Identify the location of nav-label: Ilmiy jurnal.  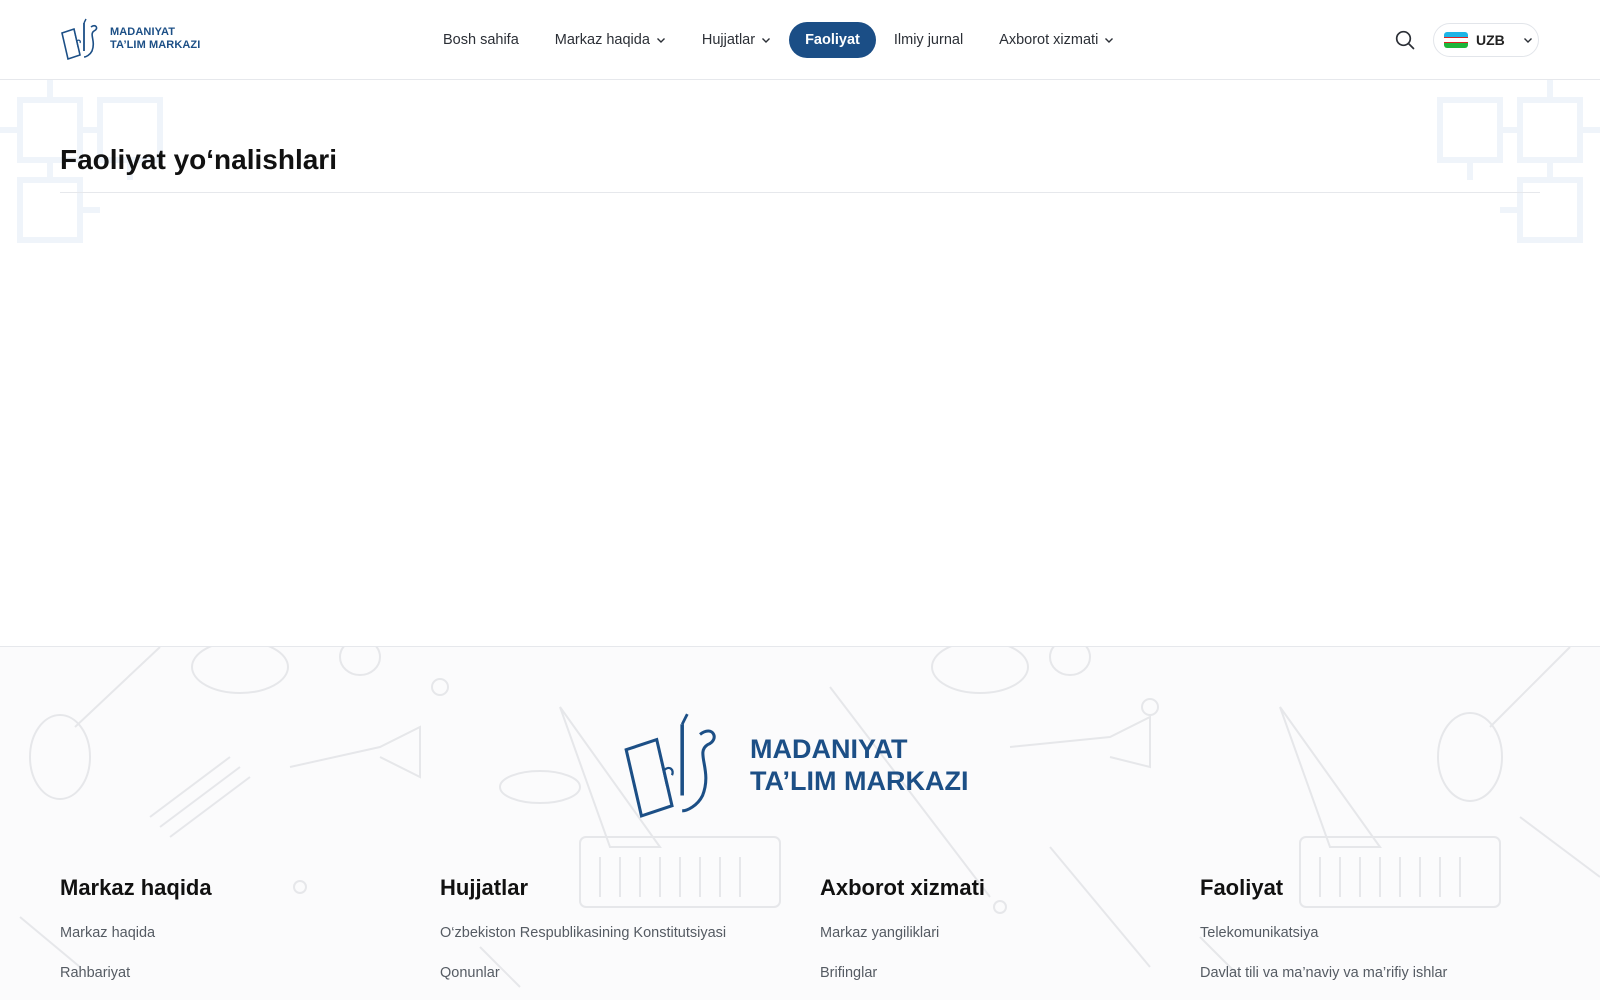
(928, 40).